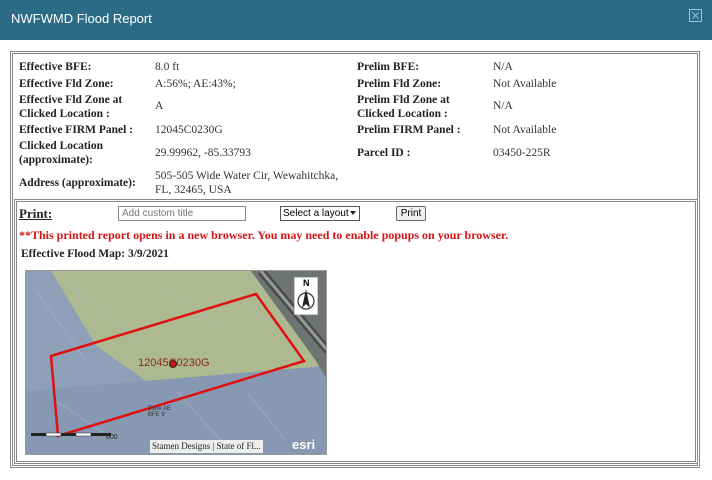 This screenshot has width=712, height=480. Describe the element at coordinates (403, 100) in the screenshot. I see `prelim-zone-clicked-label: Prelim Fld Zone at` at that location.